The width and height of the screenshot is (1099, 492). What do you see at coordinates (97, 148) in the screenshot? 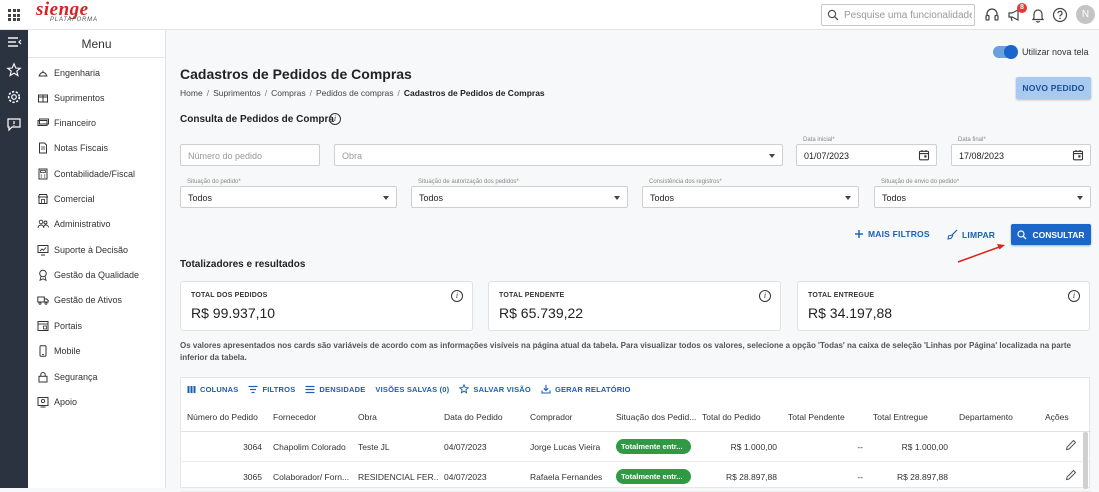
I see `sidebar-item-notas-fiscais: Notas Fiscais` at bounding box center [97, 148].